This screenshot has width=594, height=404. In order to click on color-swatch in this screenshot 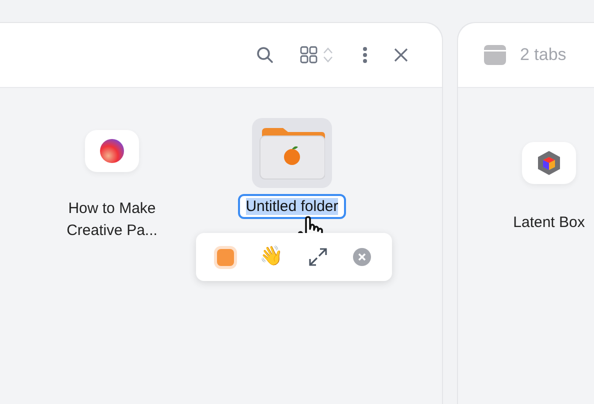, I will do `click(225, 257)`.